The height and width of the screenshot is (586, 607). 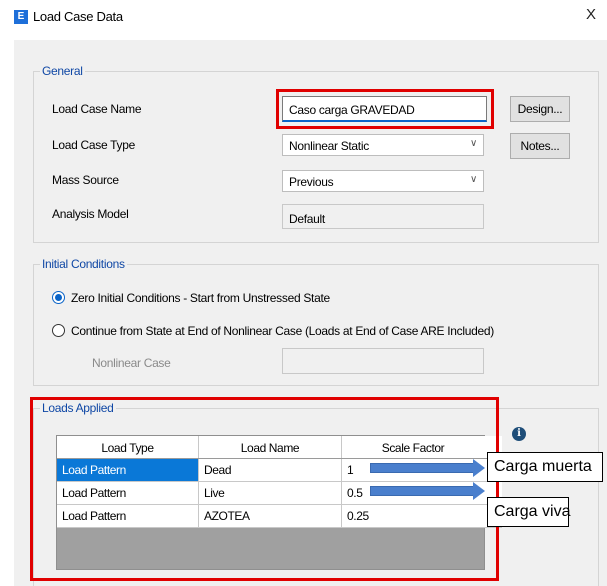 What do you see at coordinates (78, 16) in the screenshot?
I see `window-title: Load Case Data` at bounding box center [78, 16].